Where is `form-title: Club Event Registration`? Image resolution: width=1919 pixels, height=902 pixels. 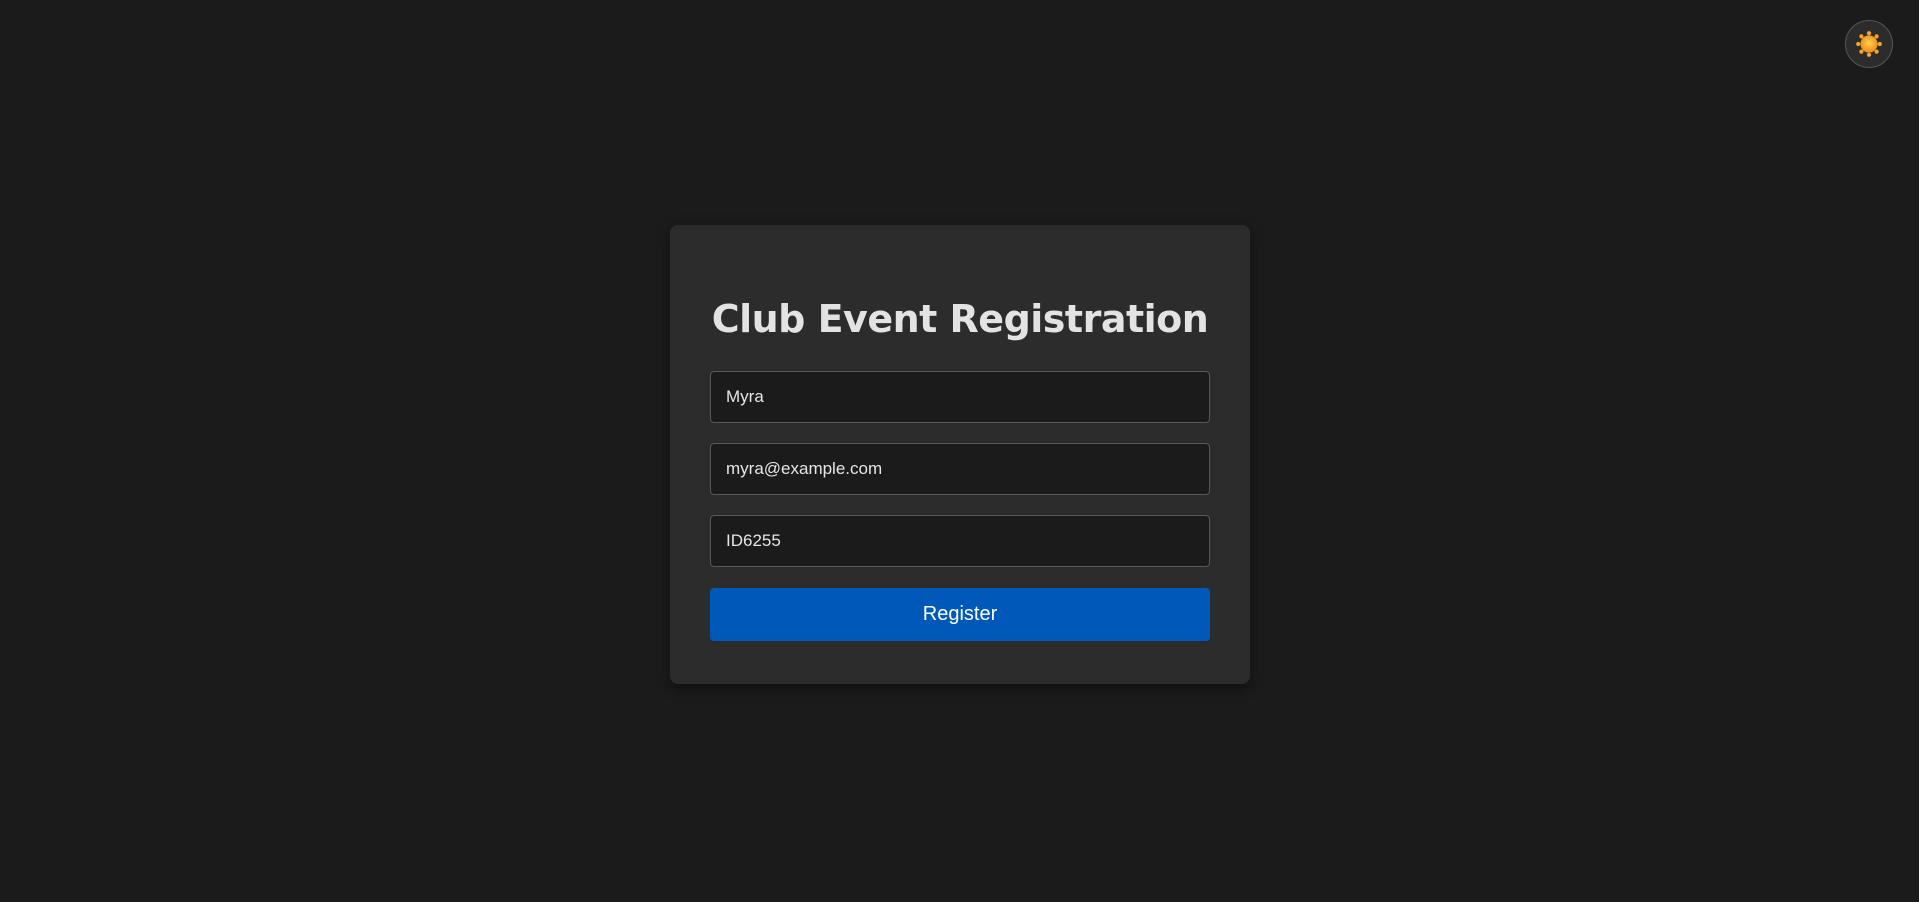
form-title: Club Event Registration is located at coordinates (960, 319).